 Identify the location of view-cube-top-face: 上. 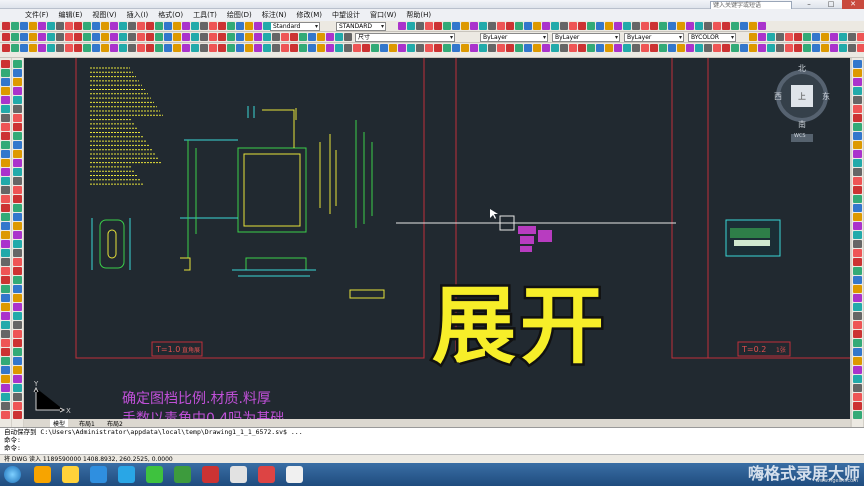
(802, 96).